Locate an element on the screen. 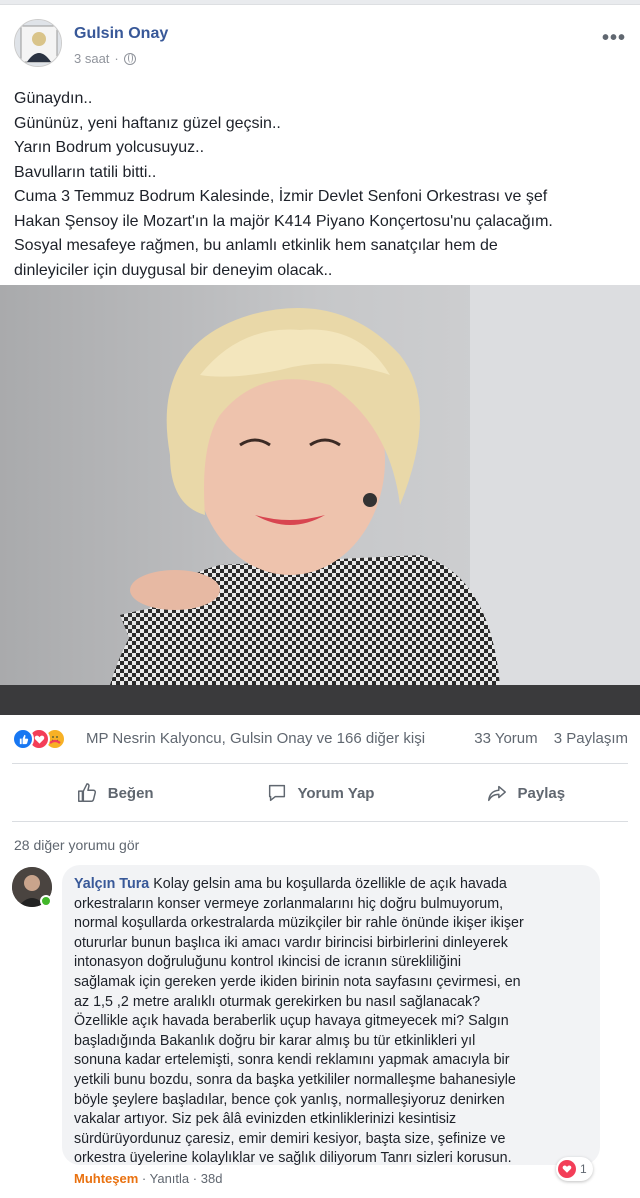 The height and width of the screenshot is (1198, 640). comment-reaction-link: Muhteşem is located at coordinates (106, 1178).